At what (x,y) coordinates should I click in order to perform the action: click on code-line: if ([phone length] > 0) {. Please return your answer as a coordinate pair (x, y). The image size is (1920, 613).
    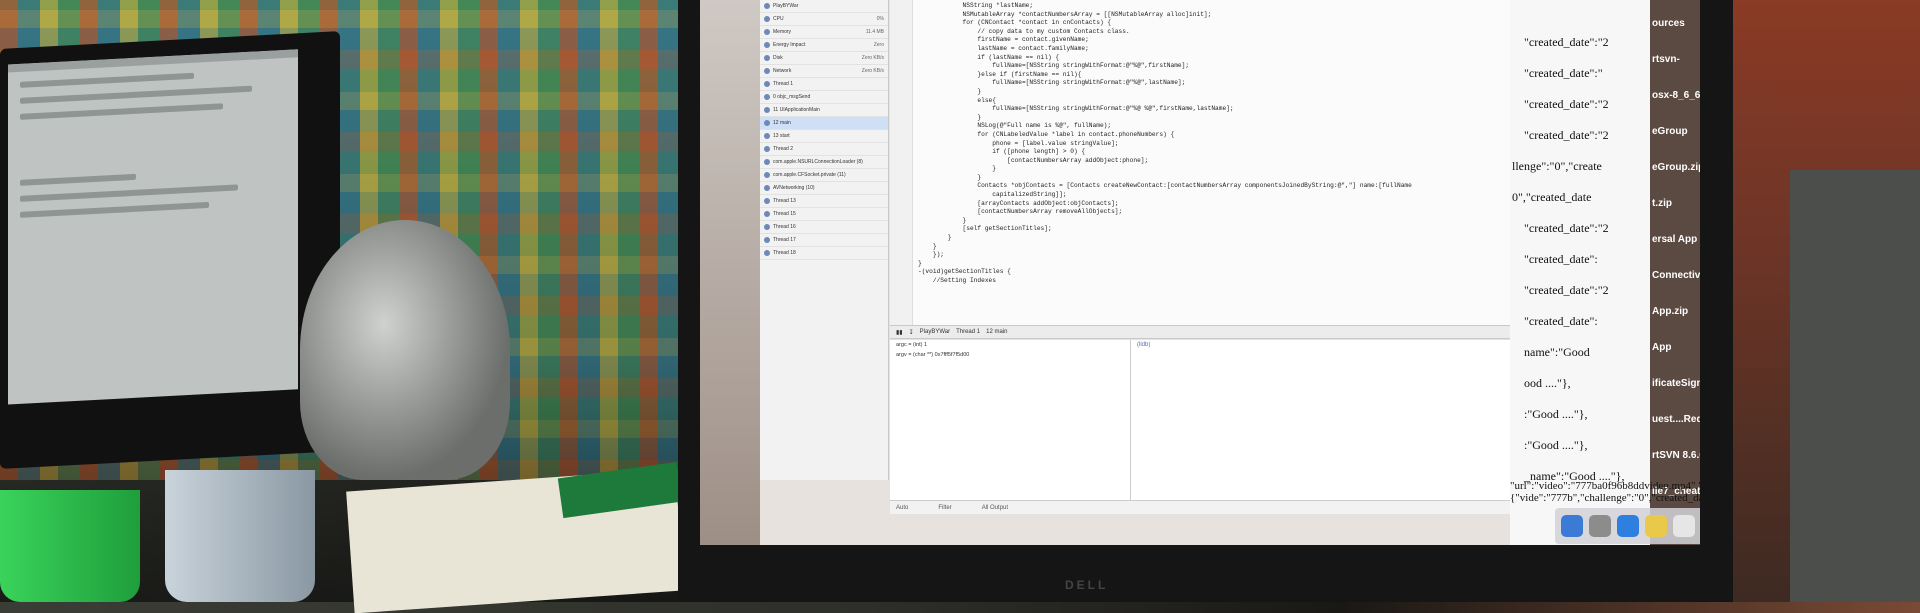
    Looking at the image, I should click on (1002, 152).